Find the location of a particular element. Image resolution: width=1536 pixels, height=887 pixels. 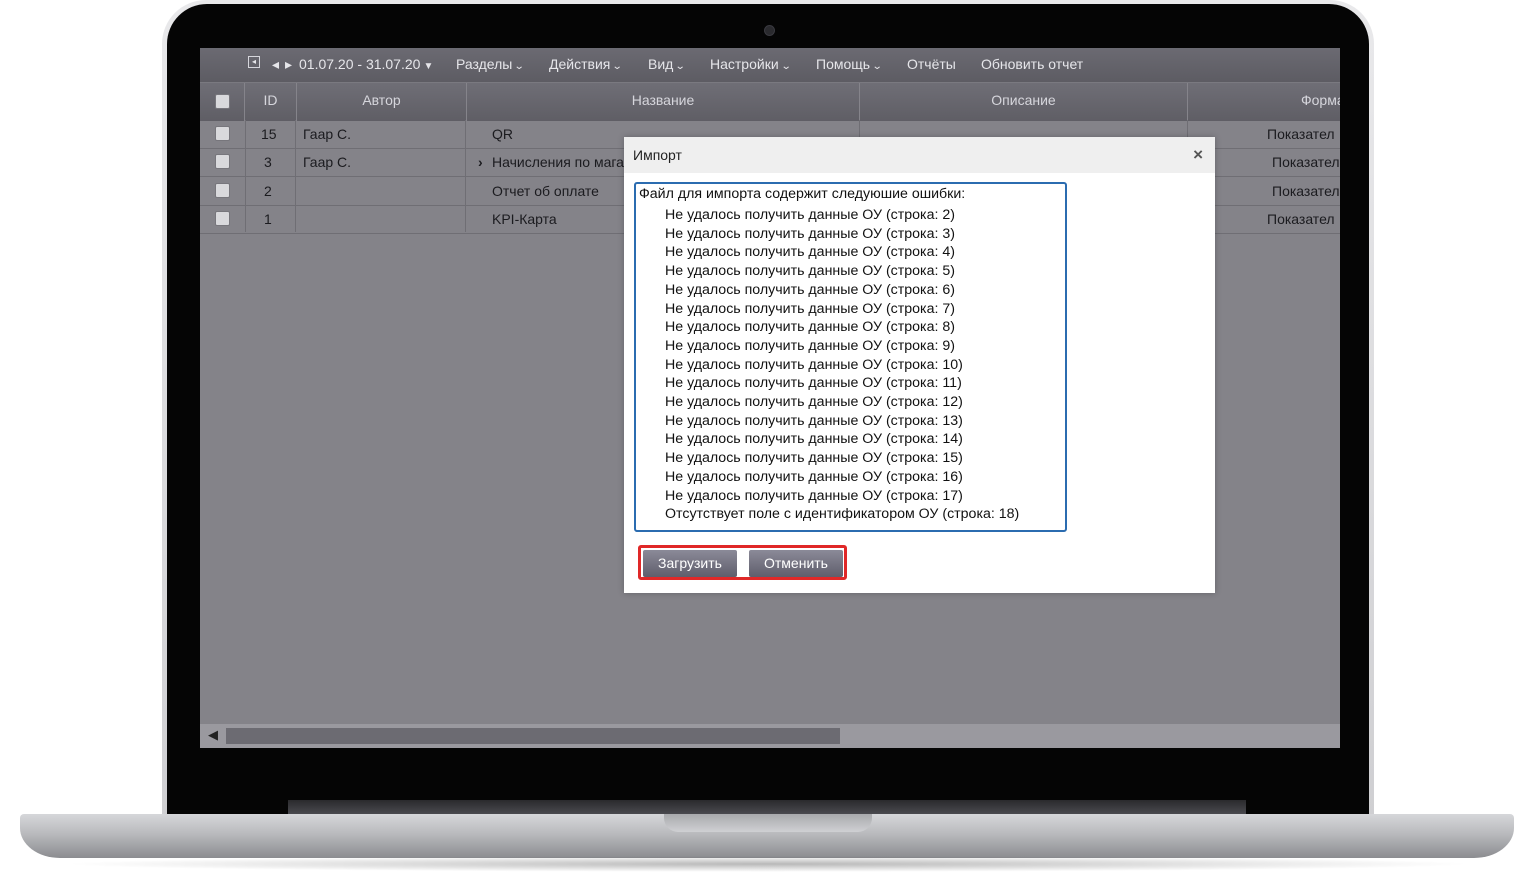

refresh-report-link: Обновить отчет is located at coordinates (1032, 64).